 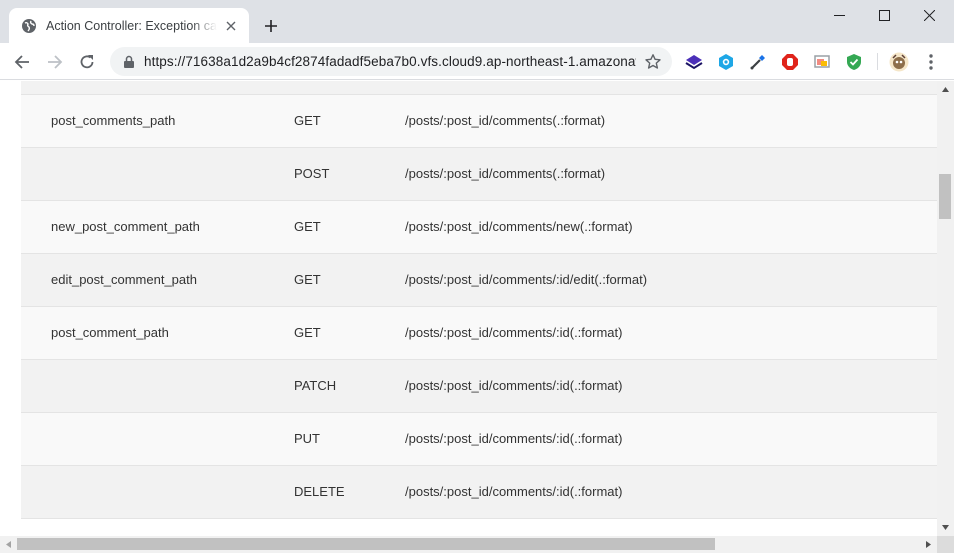 What do you see at coordinates (366, 544) in the screenshot?
I see `horizontal-scroll-thumb` at bounding box center [366, 544].